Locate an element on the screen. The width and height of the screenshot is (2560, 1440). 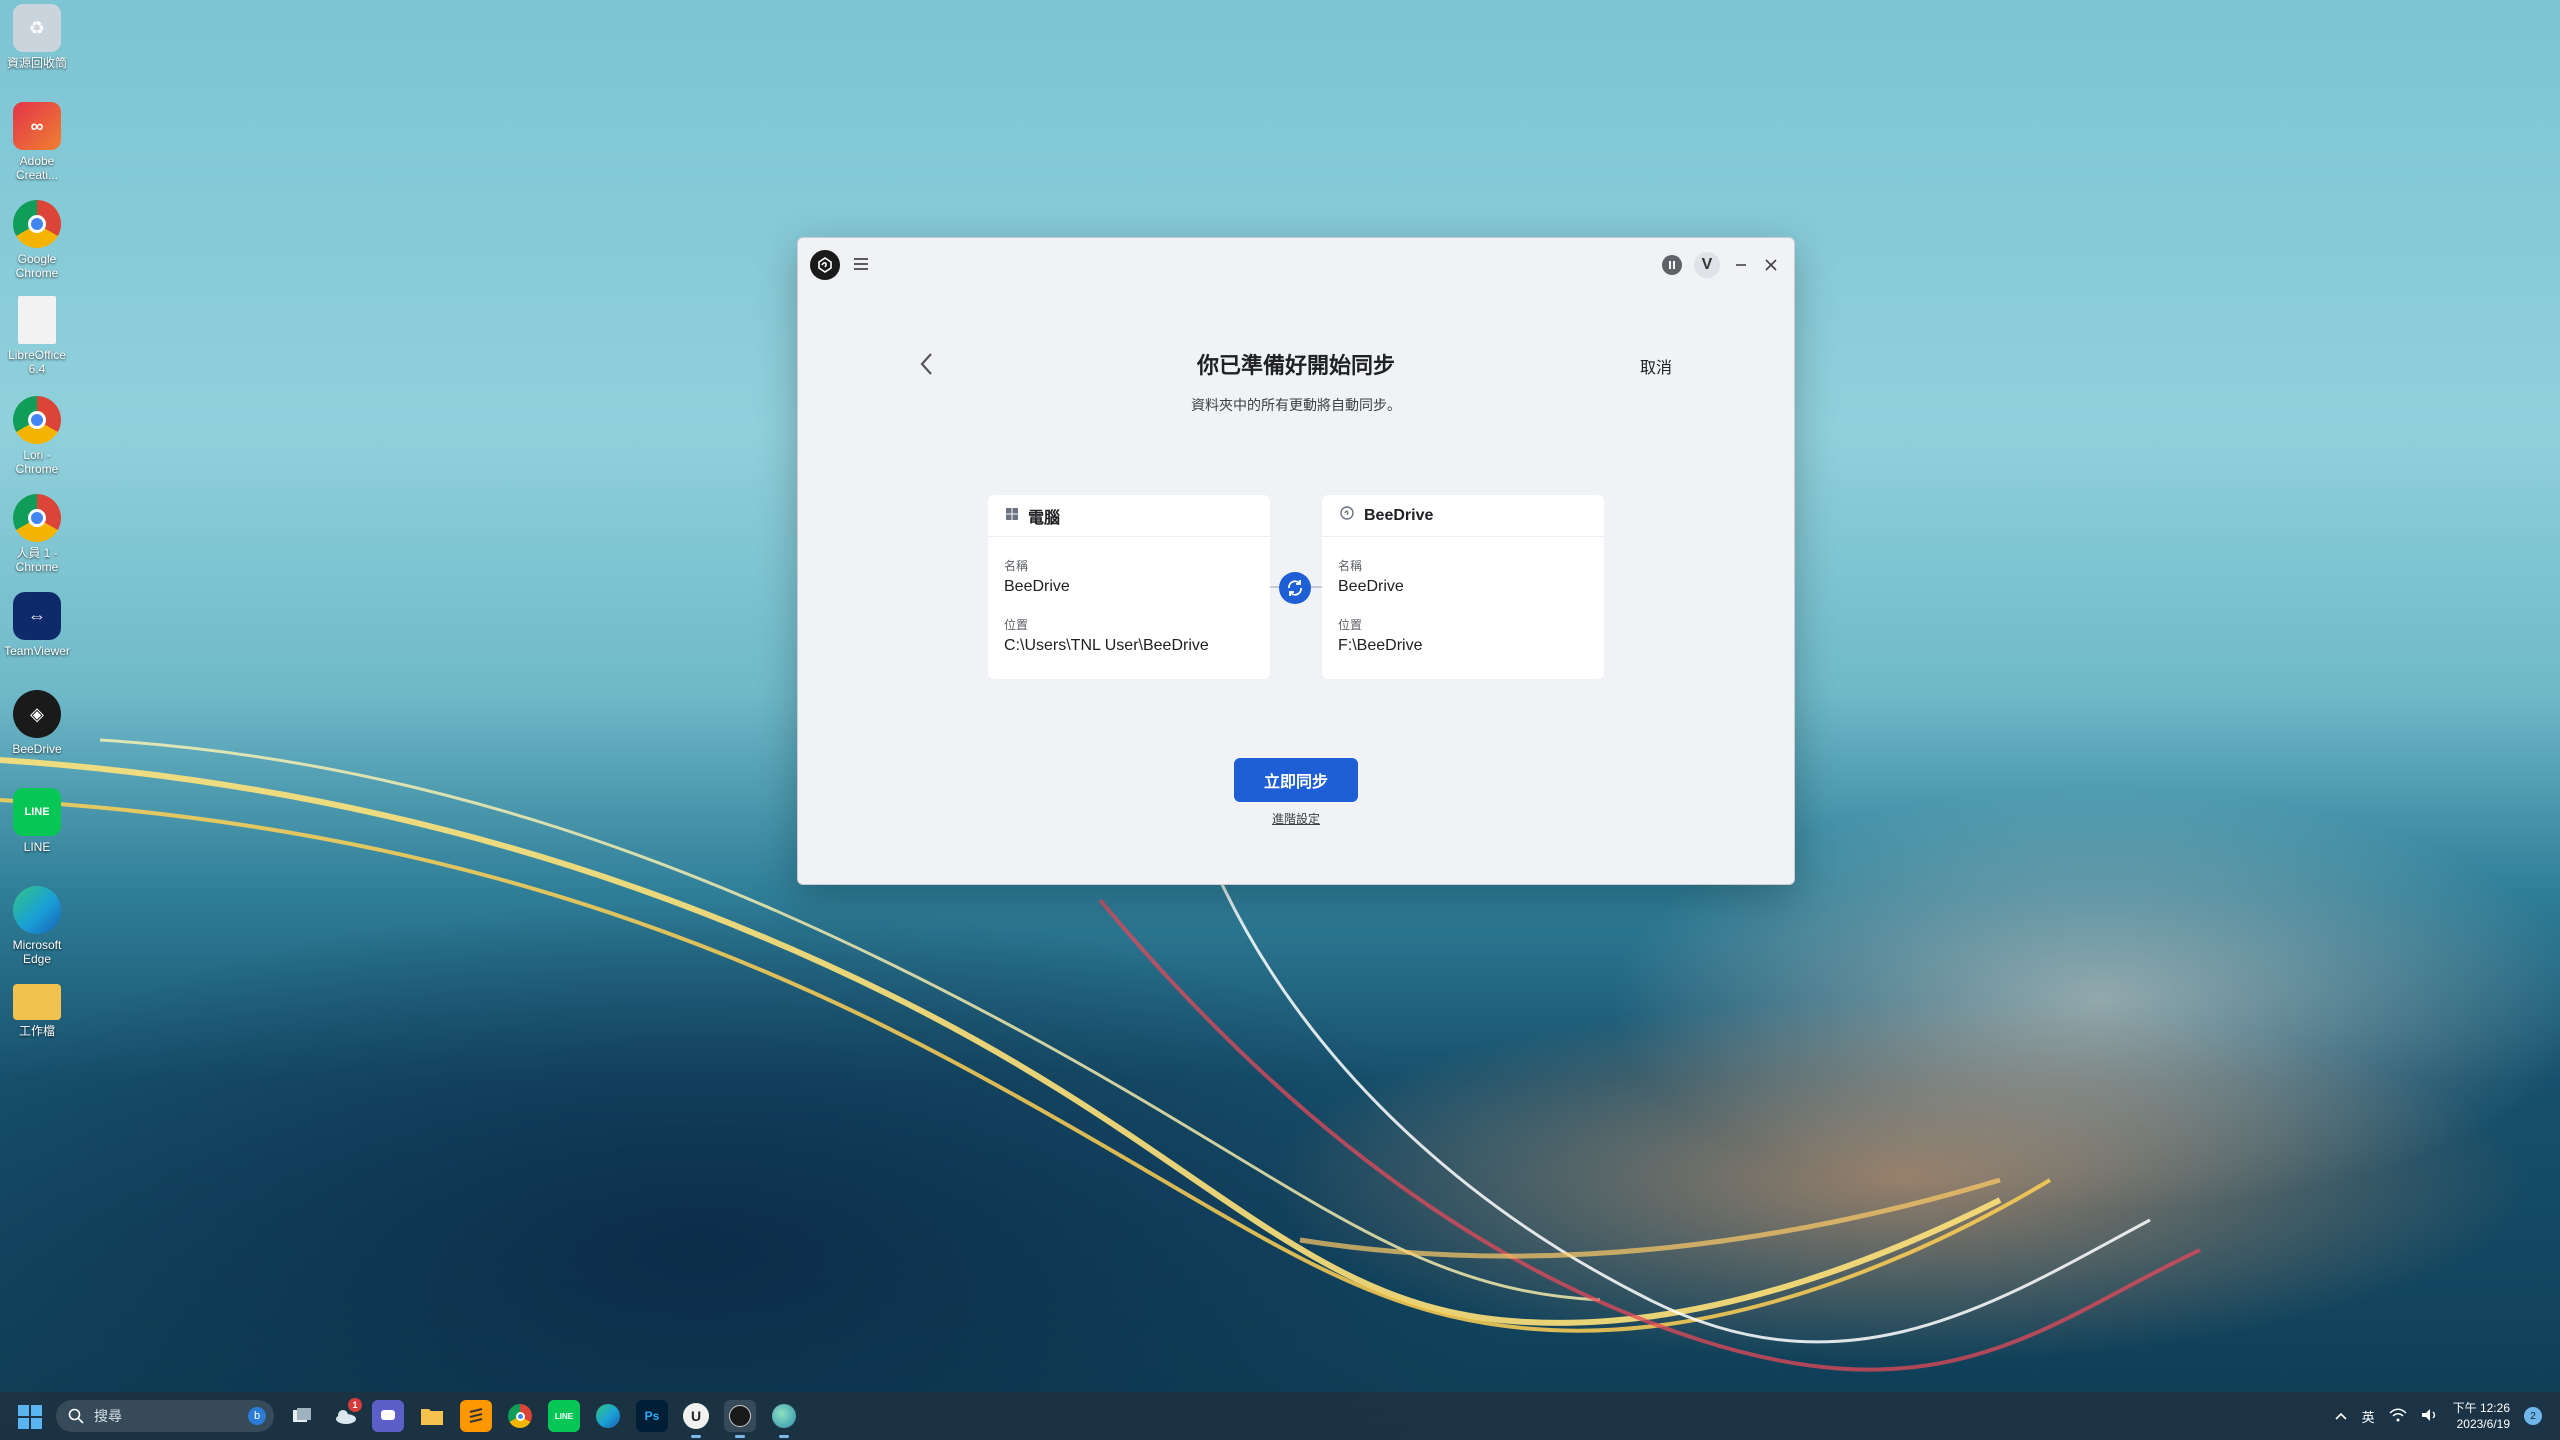
clock: 下午 12:26 2023/6/19 is located at coordinates (2481, 1416).